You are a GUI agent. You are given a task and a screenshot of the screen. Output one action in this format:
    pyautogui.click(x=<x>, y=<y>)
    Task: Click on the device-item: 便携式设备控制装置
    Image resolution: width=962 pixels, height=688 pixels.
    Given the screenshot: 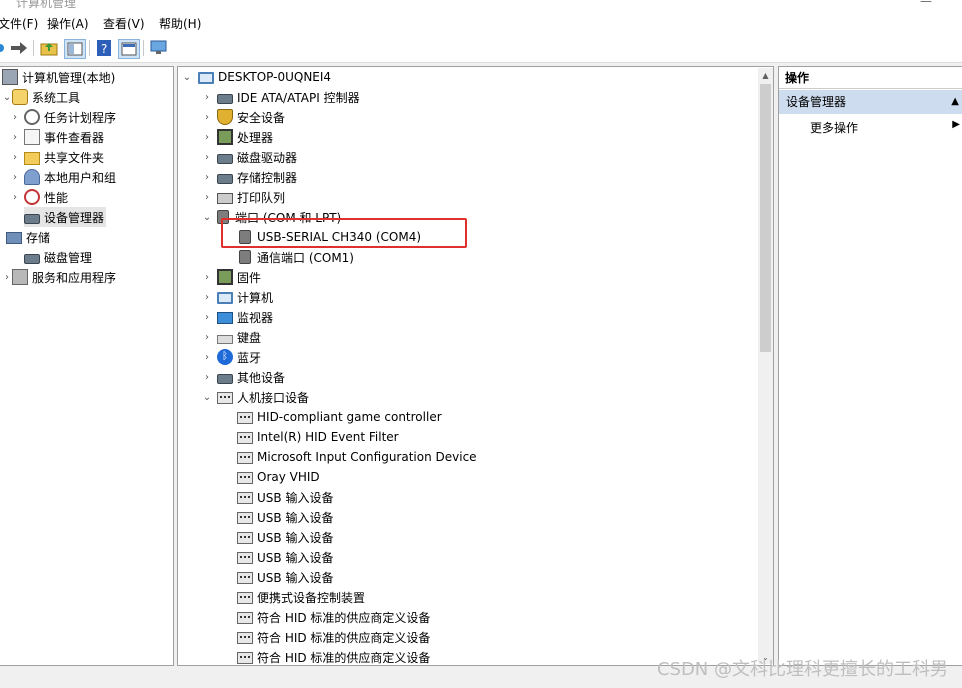 What is the action you would take?
    pyautogui.click(x=301, y=597)
    